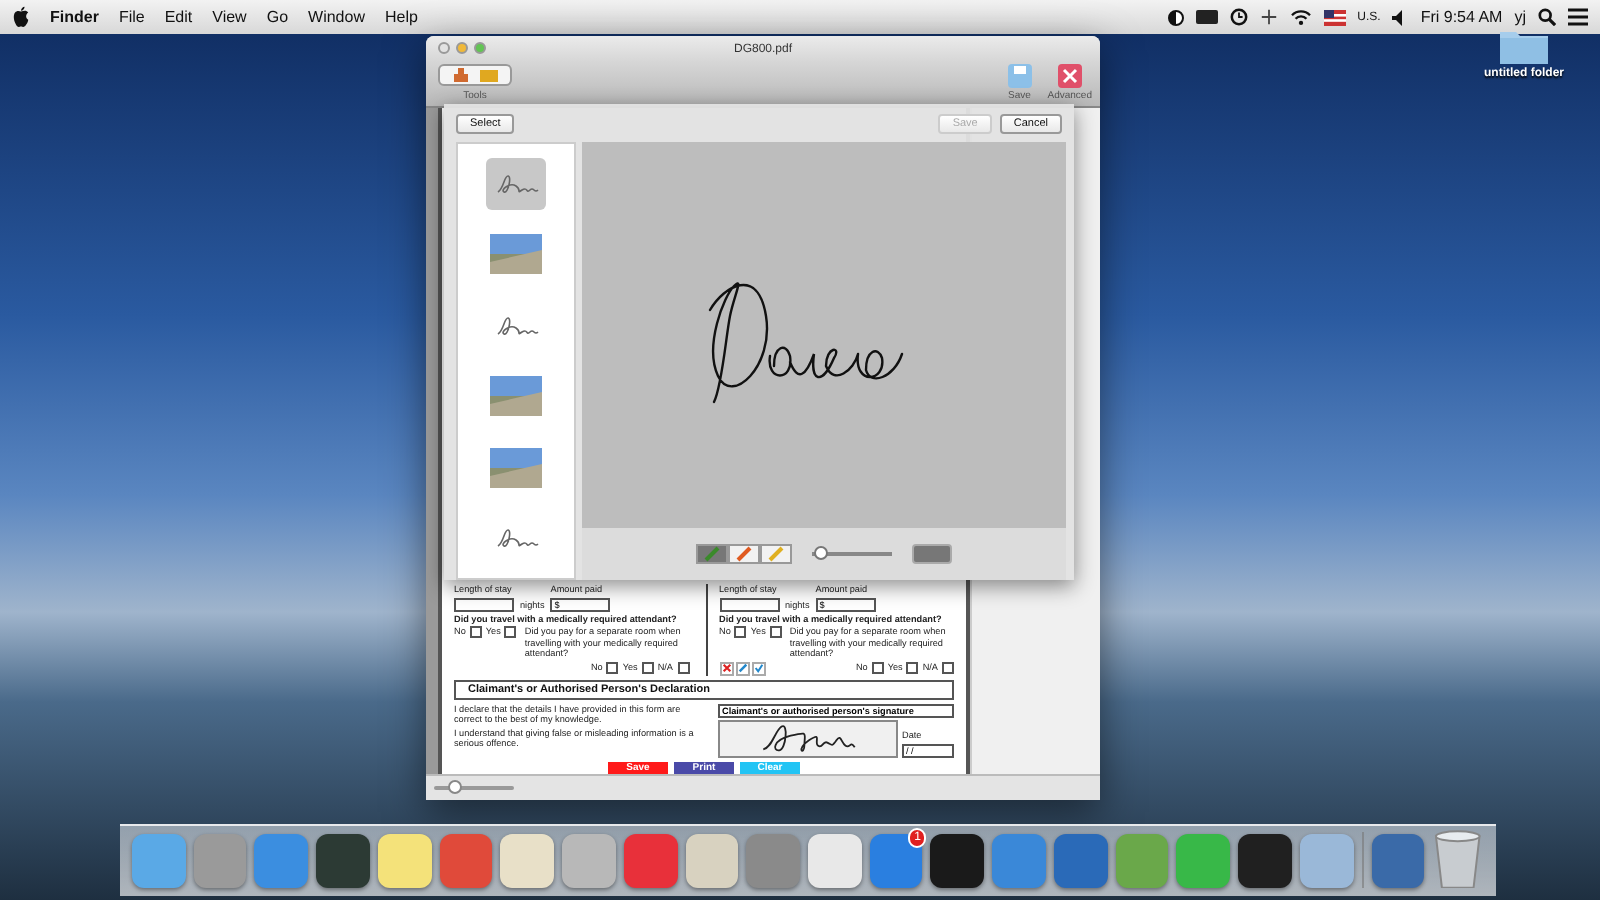 This screenshot has height=900, width=1600. What do you see at coordinates (1175, 17) in the screenshot?
I see `half-circle-icon` at bounding box center [1175, 17].